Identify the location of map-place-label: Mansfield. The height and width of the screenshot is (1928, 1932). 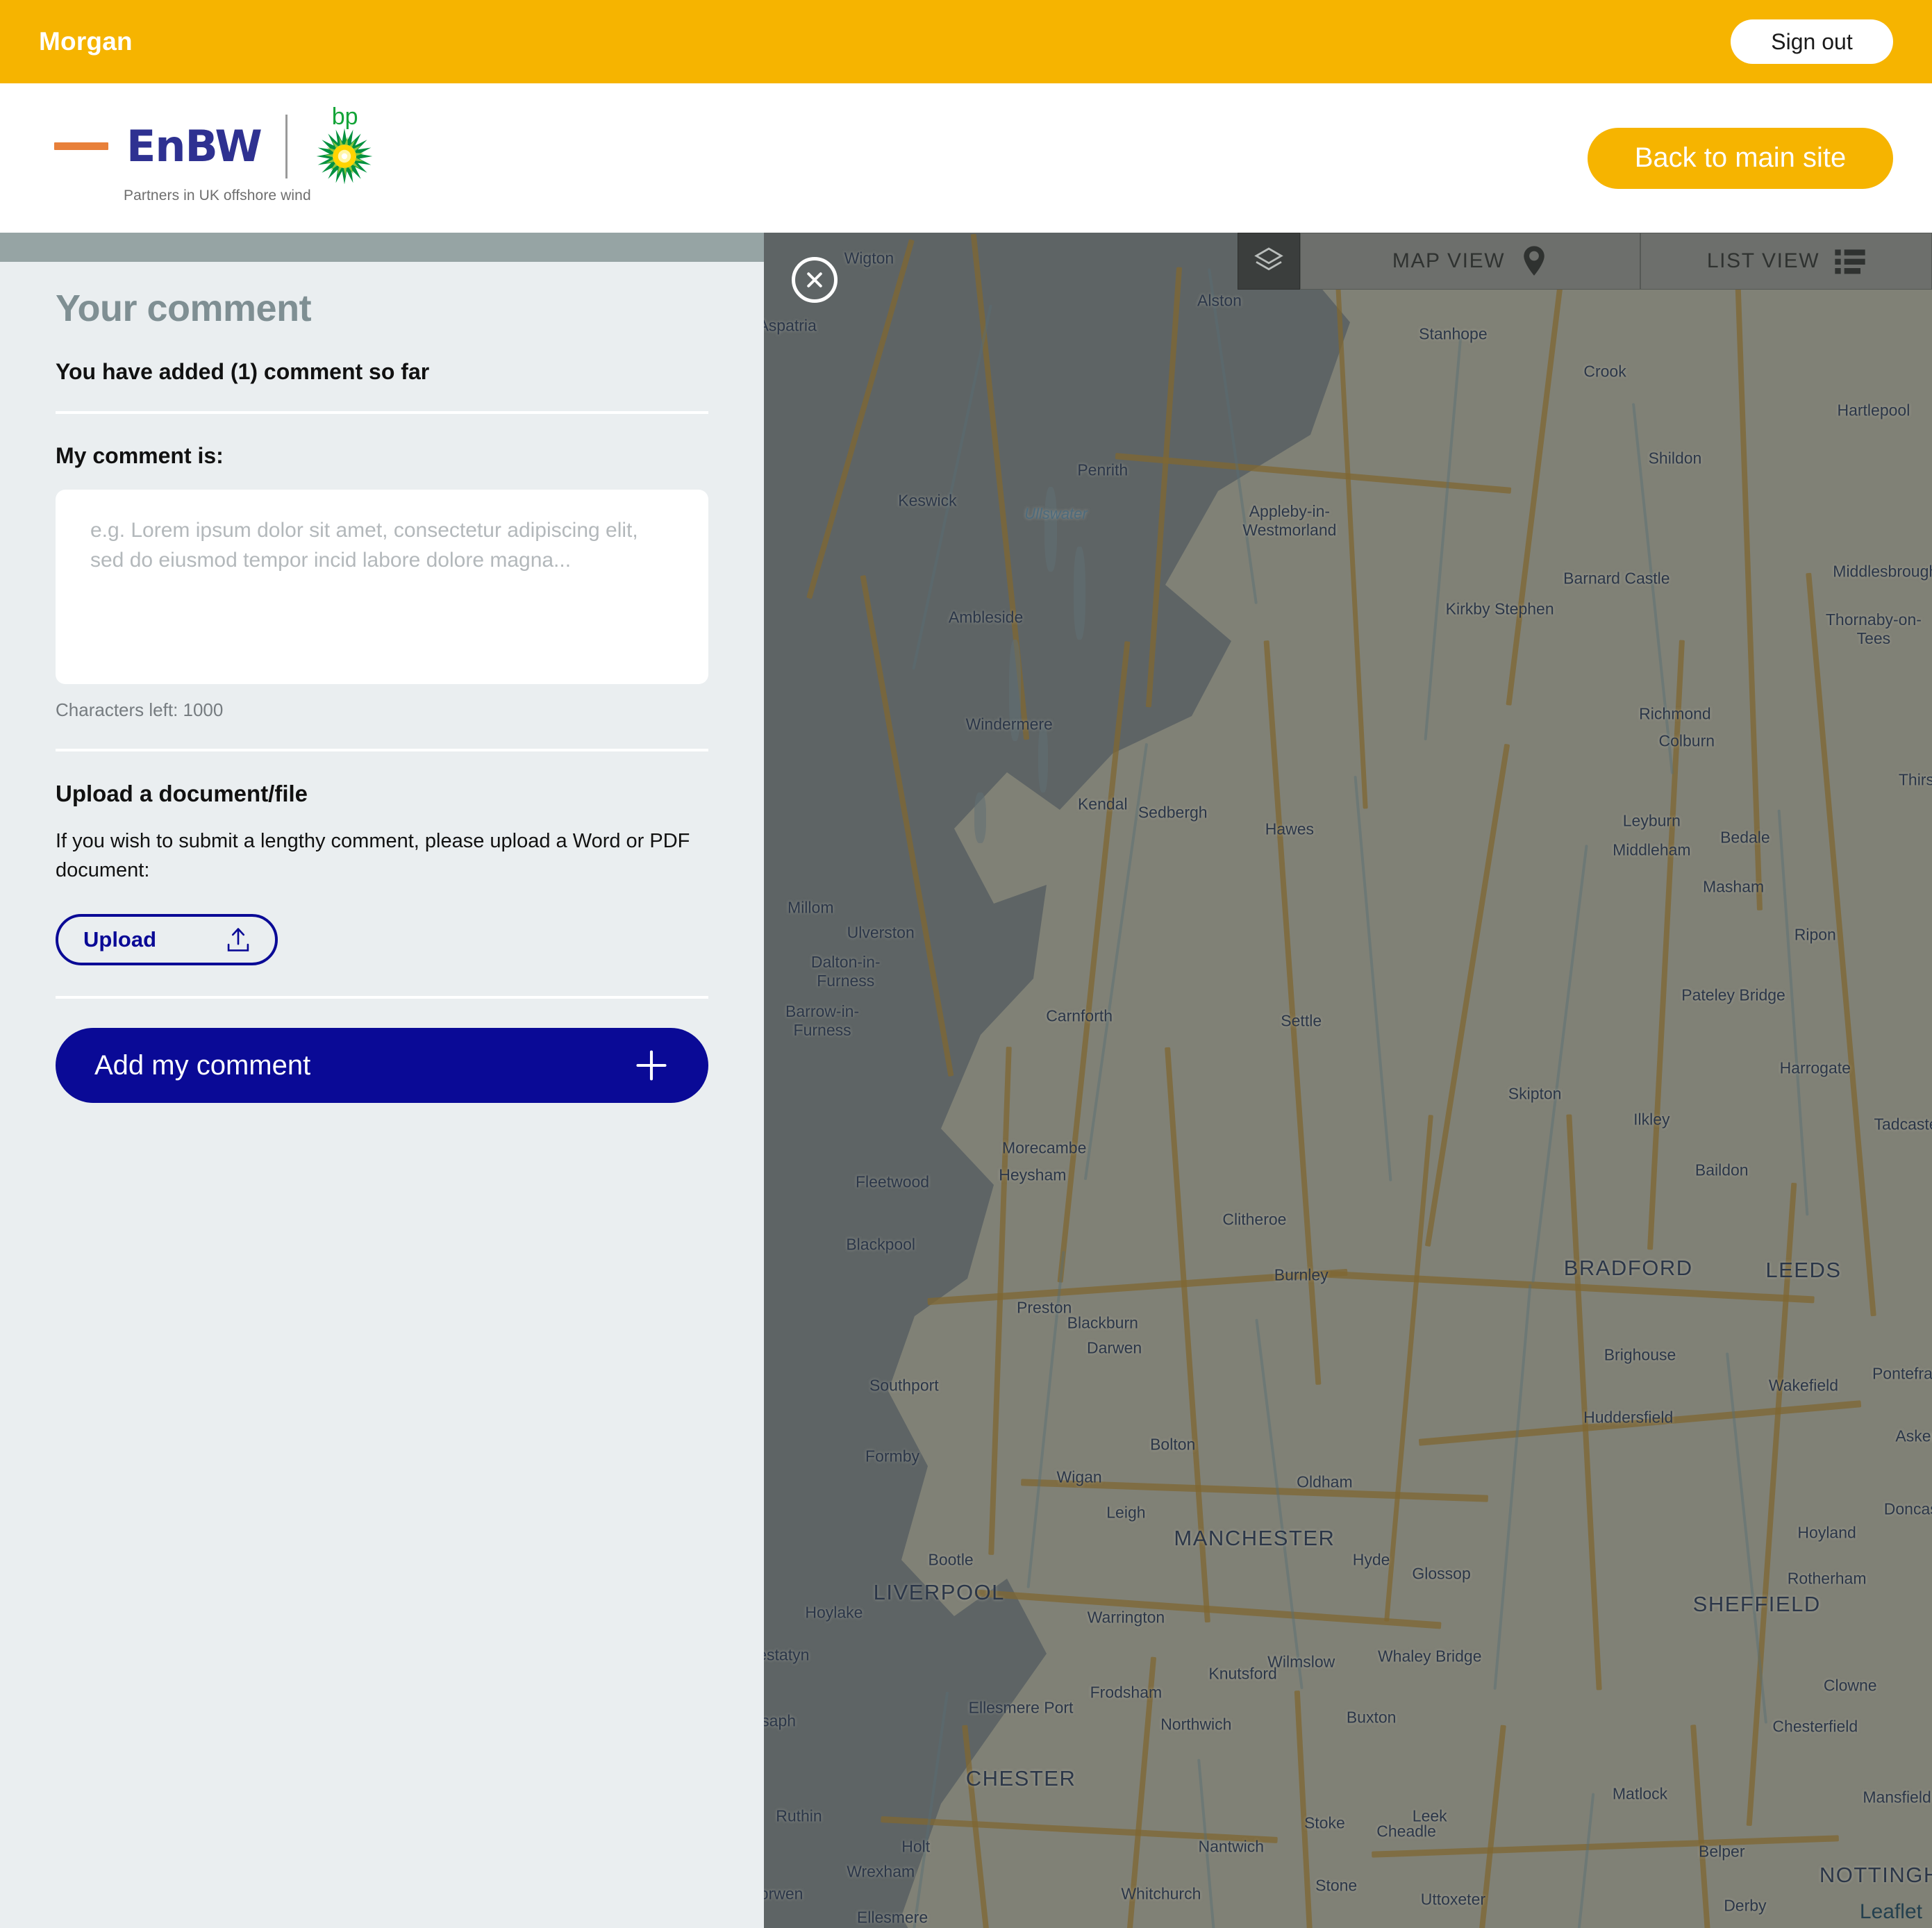
(1897, 1797).